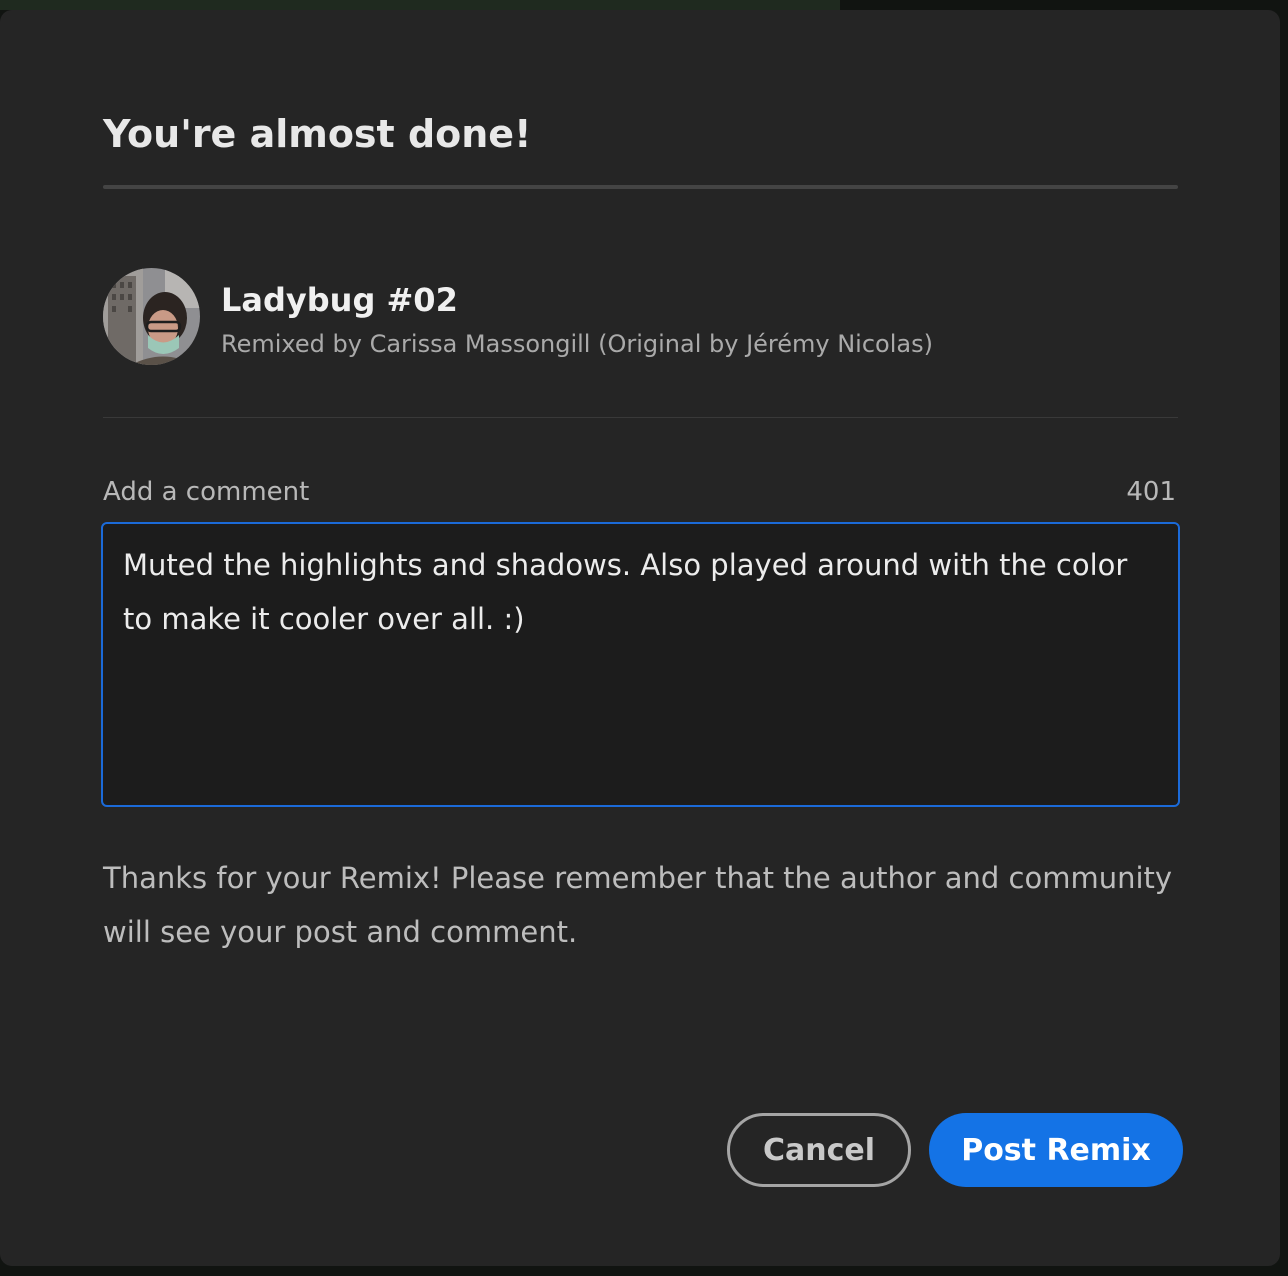  Describe the element at coordinates (1151, 492) in the screenshot. I see `character-counter: 401` at that location.